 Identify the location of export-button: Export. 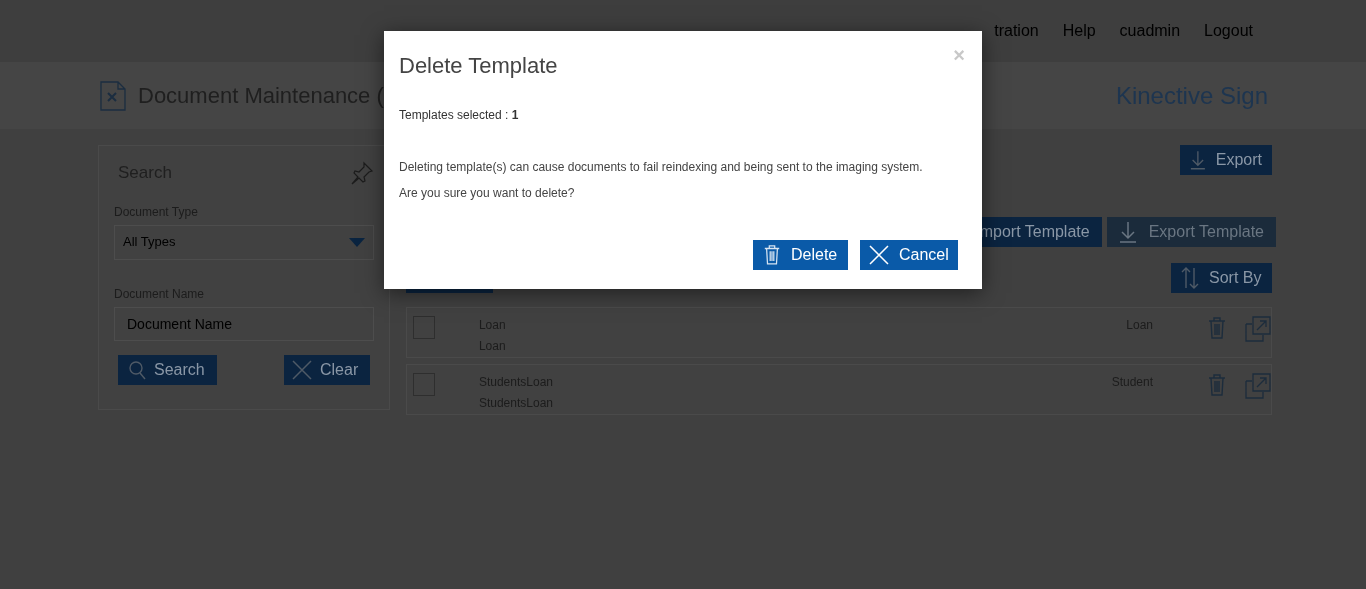
(1226, 160).